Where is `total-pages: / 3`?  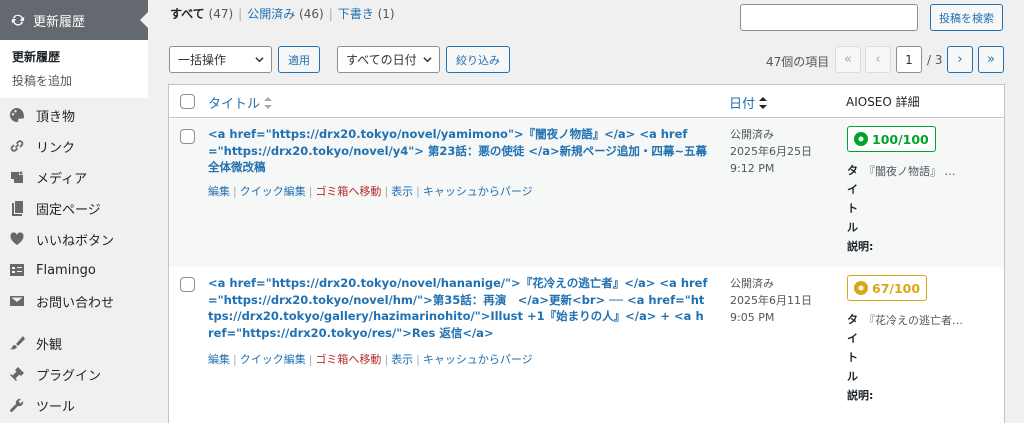
total-pages: / 3 is located at coordinates (935, 60).